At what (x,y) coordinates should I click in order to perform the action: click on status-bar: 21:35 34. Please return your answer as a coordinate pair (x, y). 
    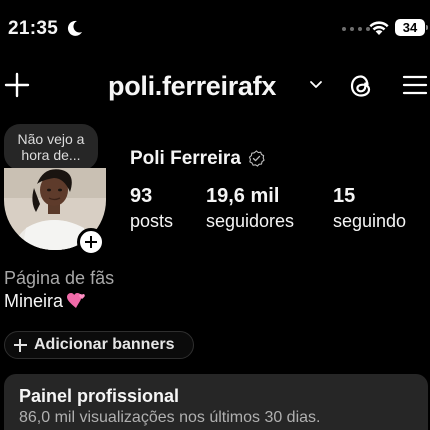
    Looking at the image, I should click on (215, 28).